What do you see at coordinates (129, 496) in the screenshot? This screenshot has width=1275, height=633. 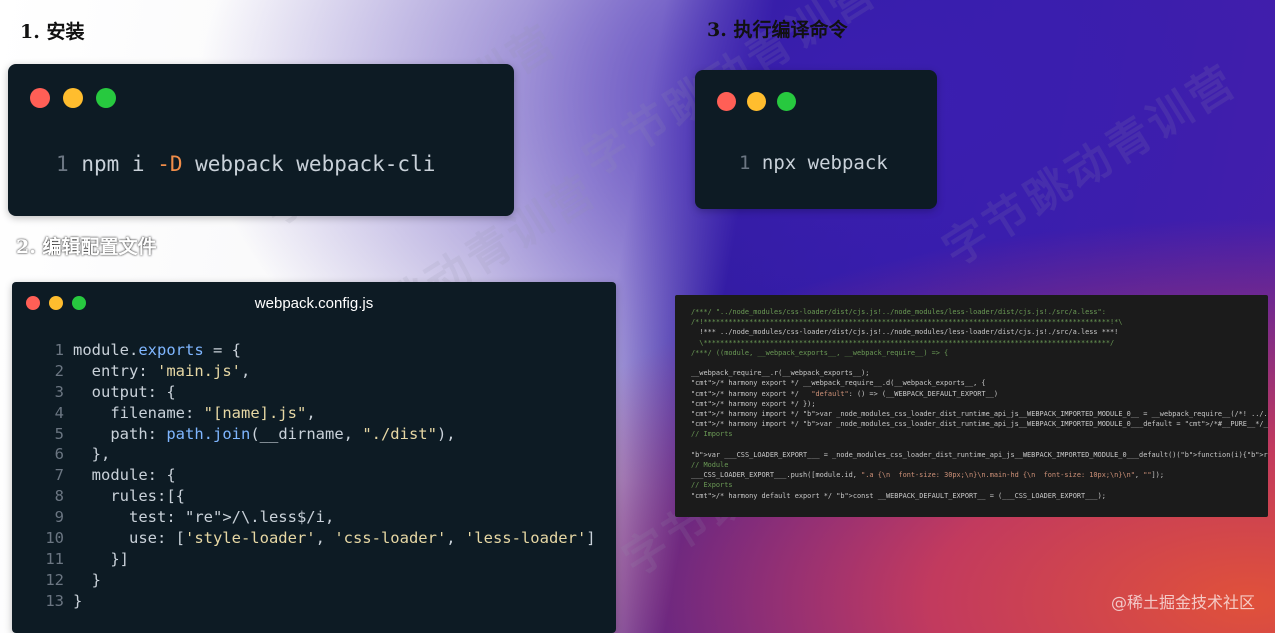 I see `code-line-text: rules:[{` at bounding box center [129, 496].